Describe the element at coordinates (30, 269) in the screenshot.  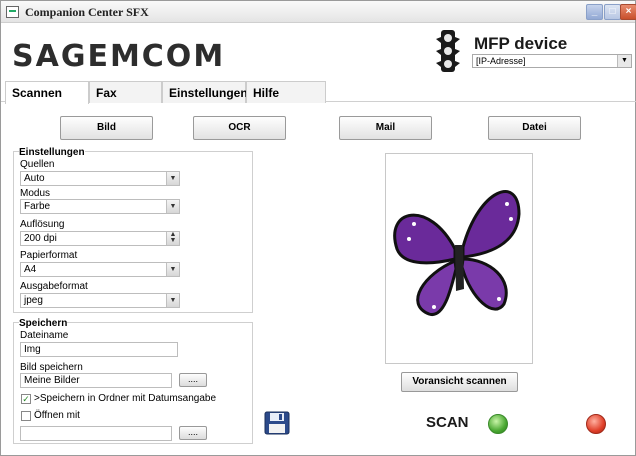
I see `papierformat-value: A4` at that location.